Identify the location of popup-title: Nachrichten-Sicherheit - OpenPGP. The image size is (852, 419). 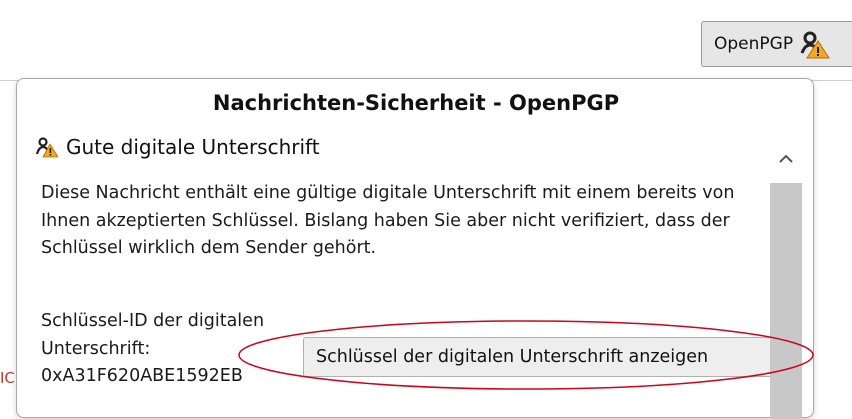
(416, 103).